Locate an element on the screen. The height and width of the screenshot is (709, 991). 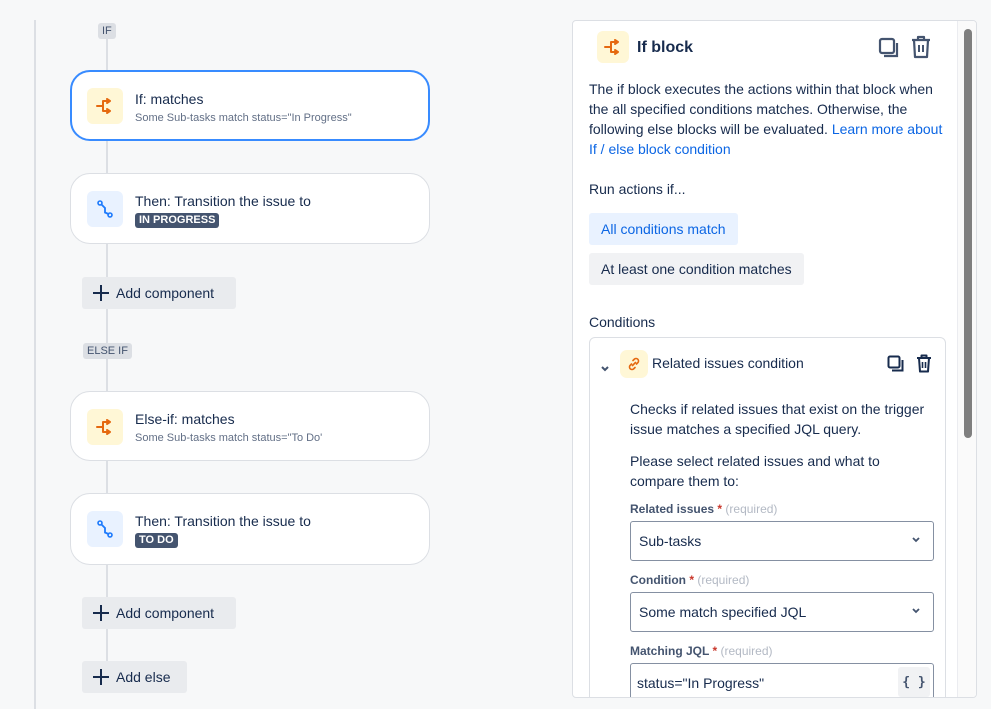
jql-value: status="In Progress" is located at coordinates (701, 683).